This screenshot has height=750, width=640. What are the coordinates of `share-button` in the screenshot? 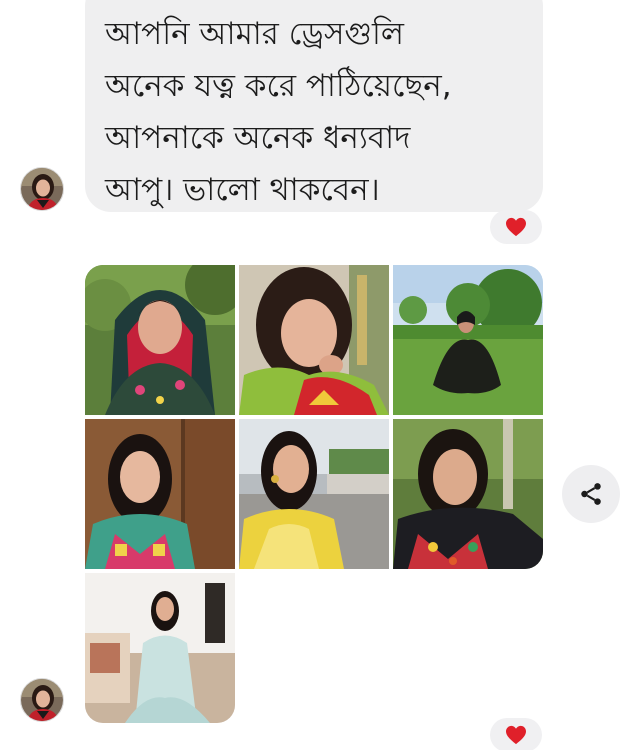 It's located at (591, 494).